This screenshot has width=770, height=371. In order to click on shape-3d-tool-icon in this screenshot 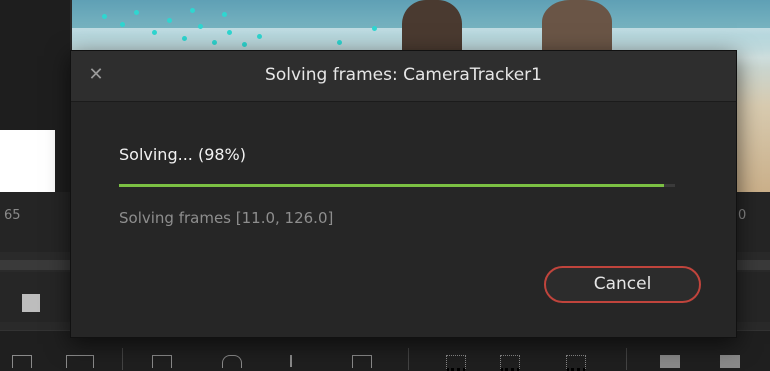, I will do `click(730, 361)`.